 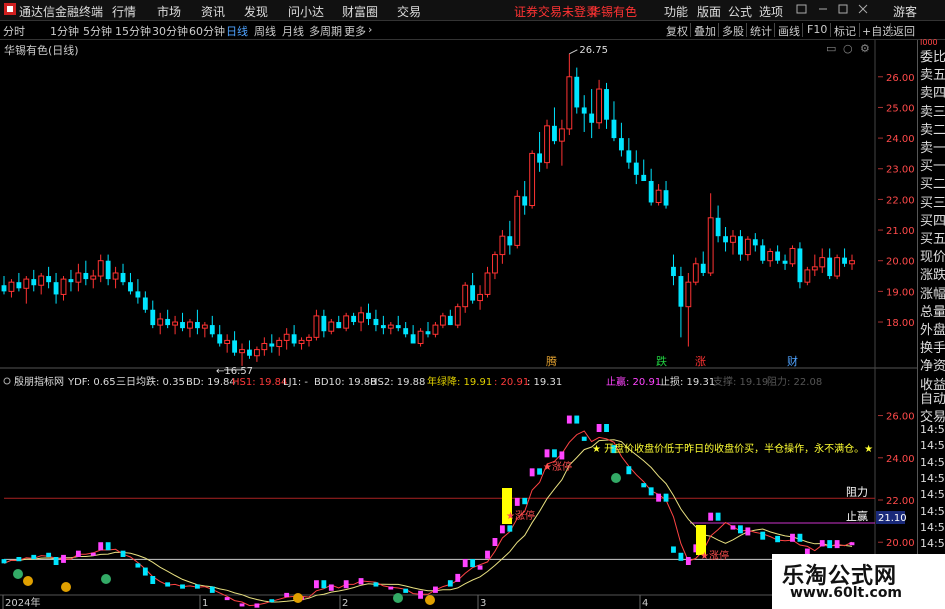 What do you see at coordinates (900, 323) in the screenshot?
I see `y-tick-label: 18.00` at bounding box center [900, 323].